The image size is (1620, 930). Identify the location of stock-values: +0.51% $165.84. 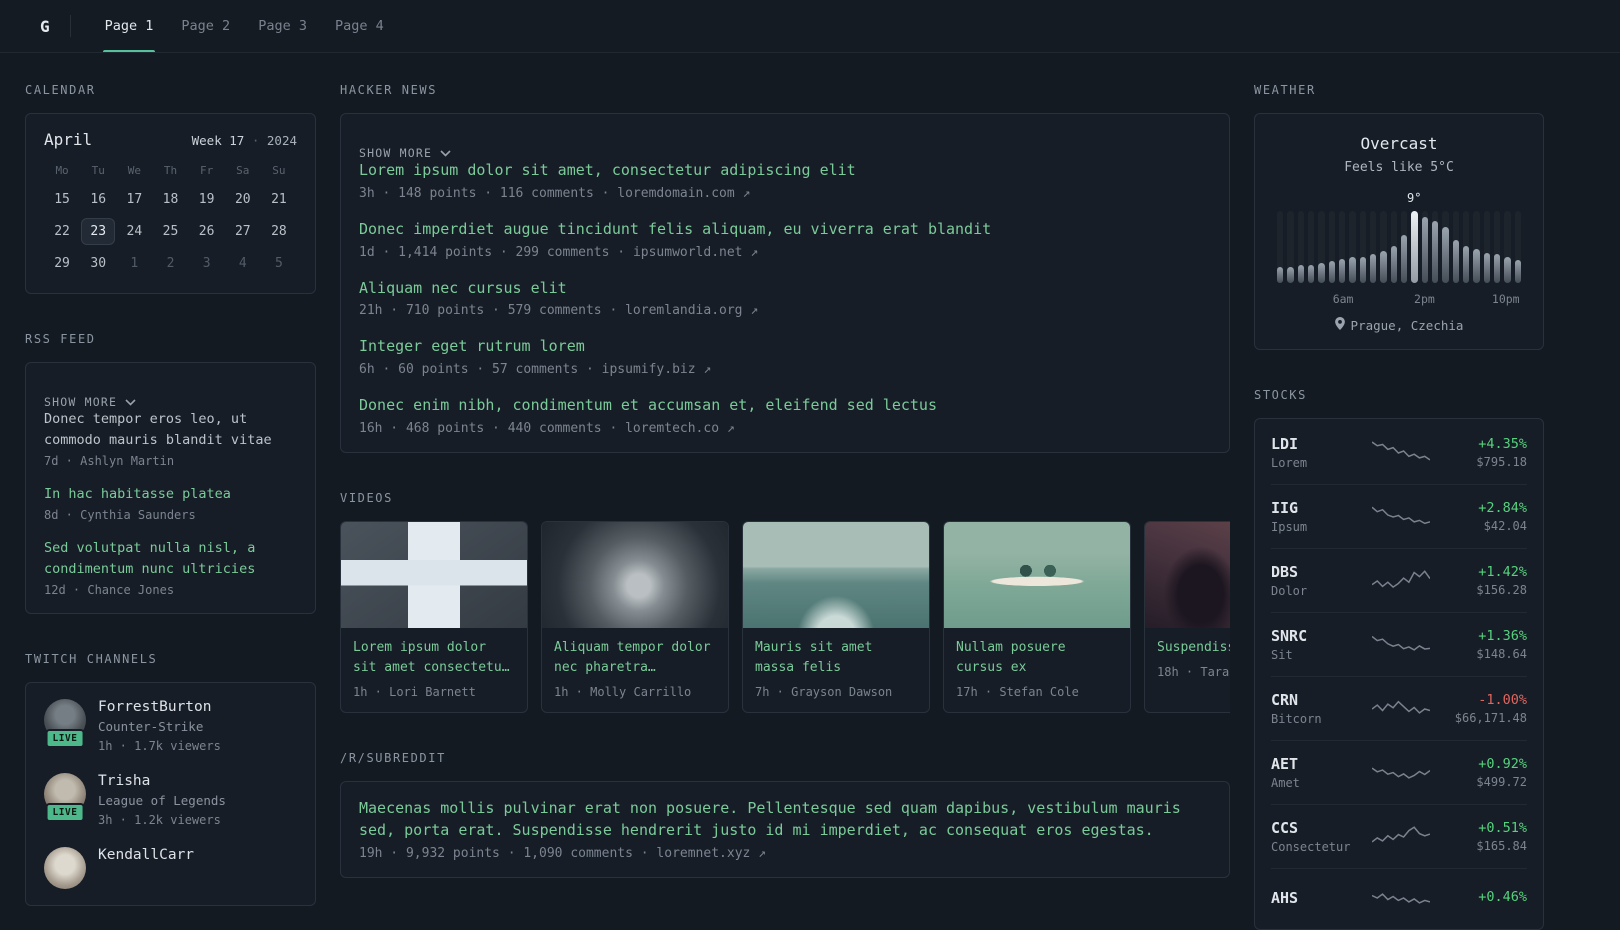
(1481, 836).